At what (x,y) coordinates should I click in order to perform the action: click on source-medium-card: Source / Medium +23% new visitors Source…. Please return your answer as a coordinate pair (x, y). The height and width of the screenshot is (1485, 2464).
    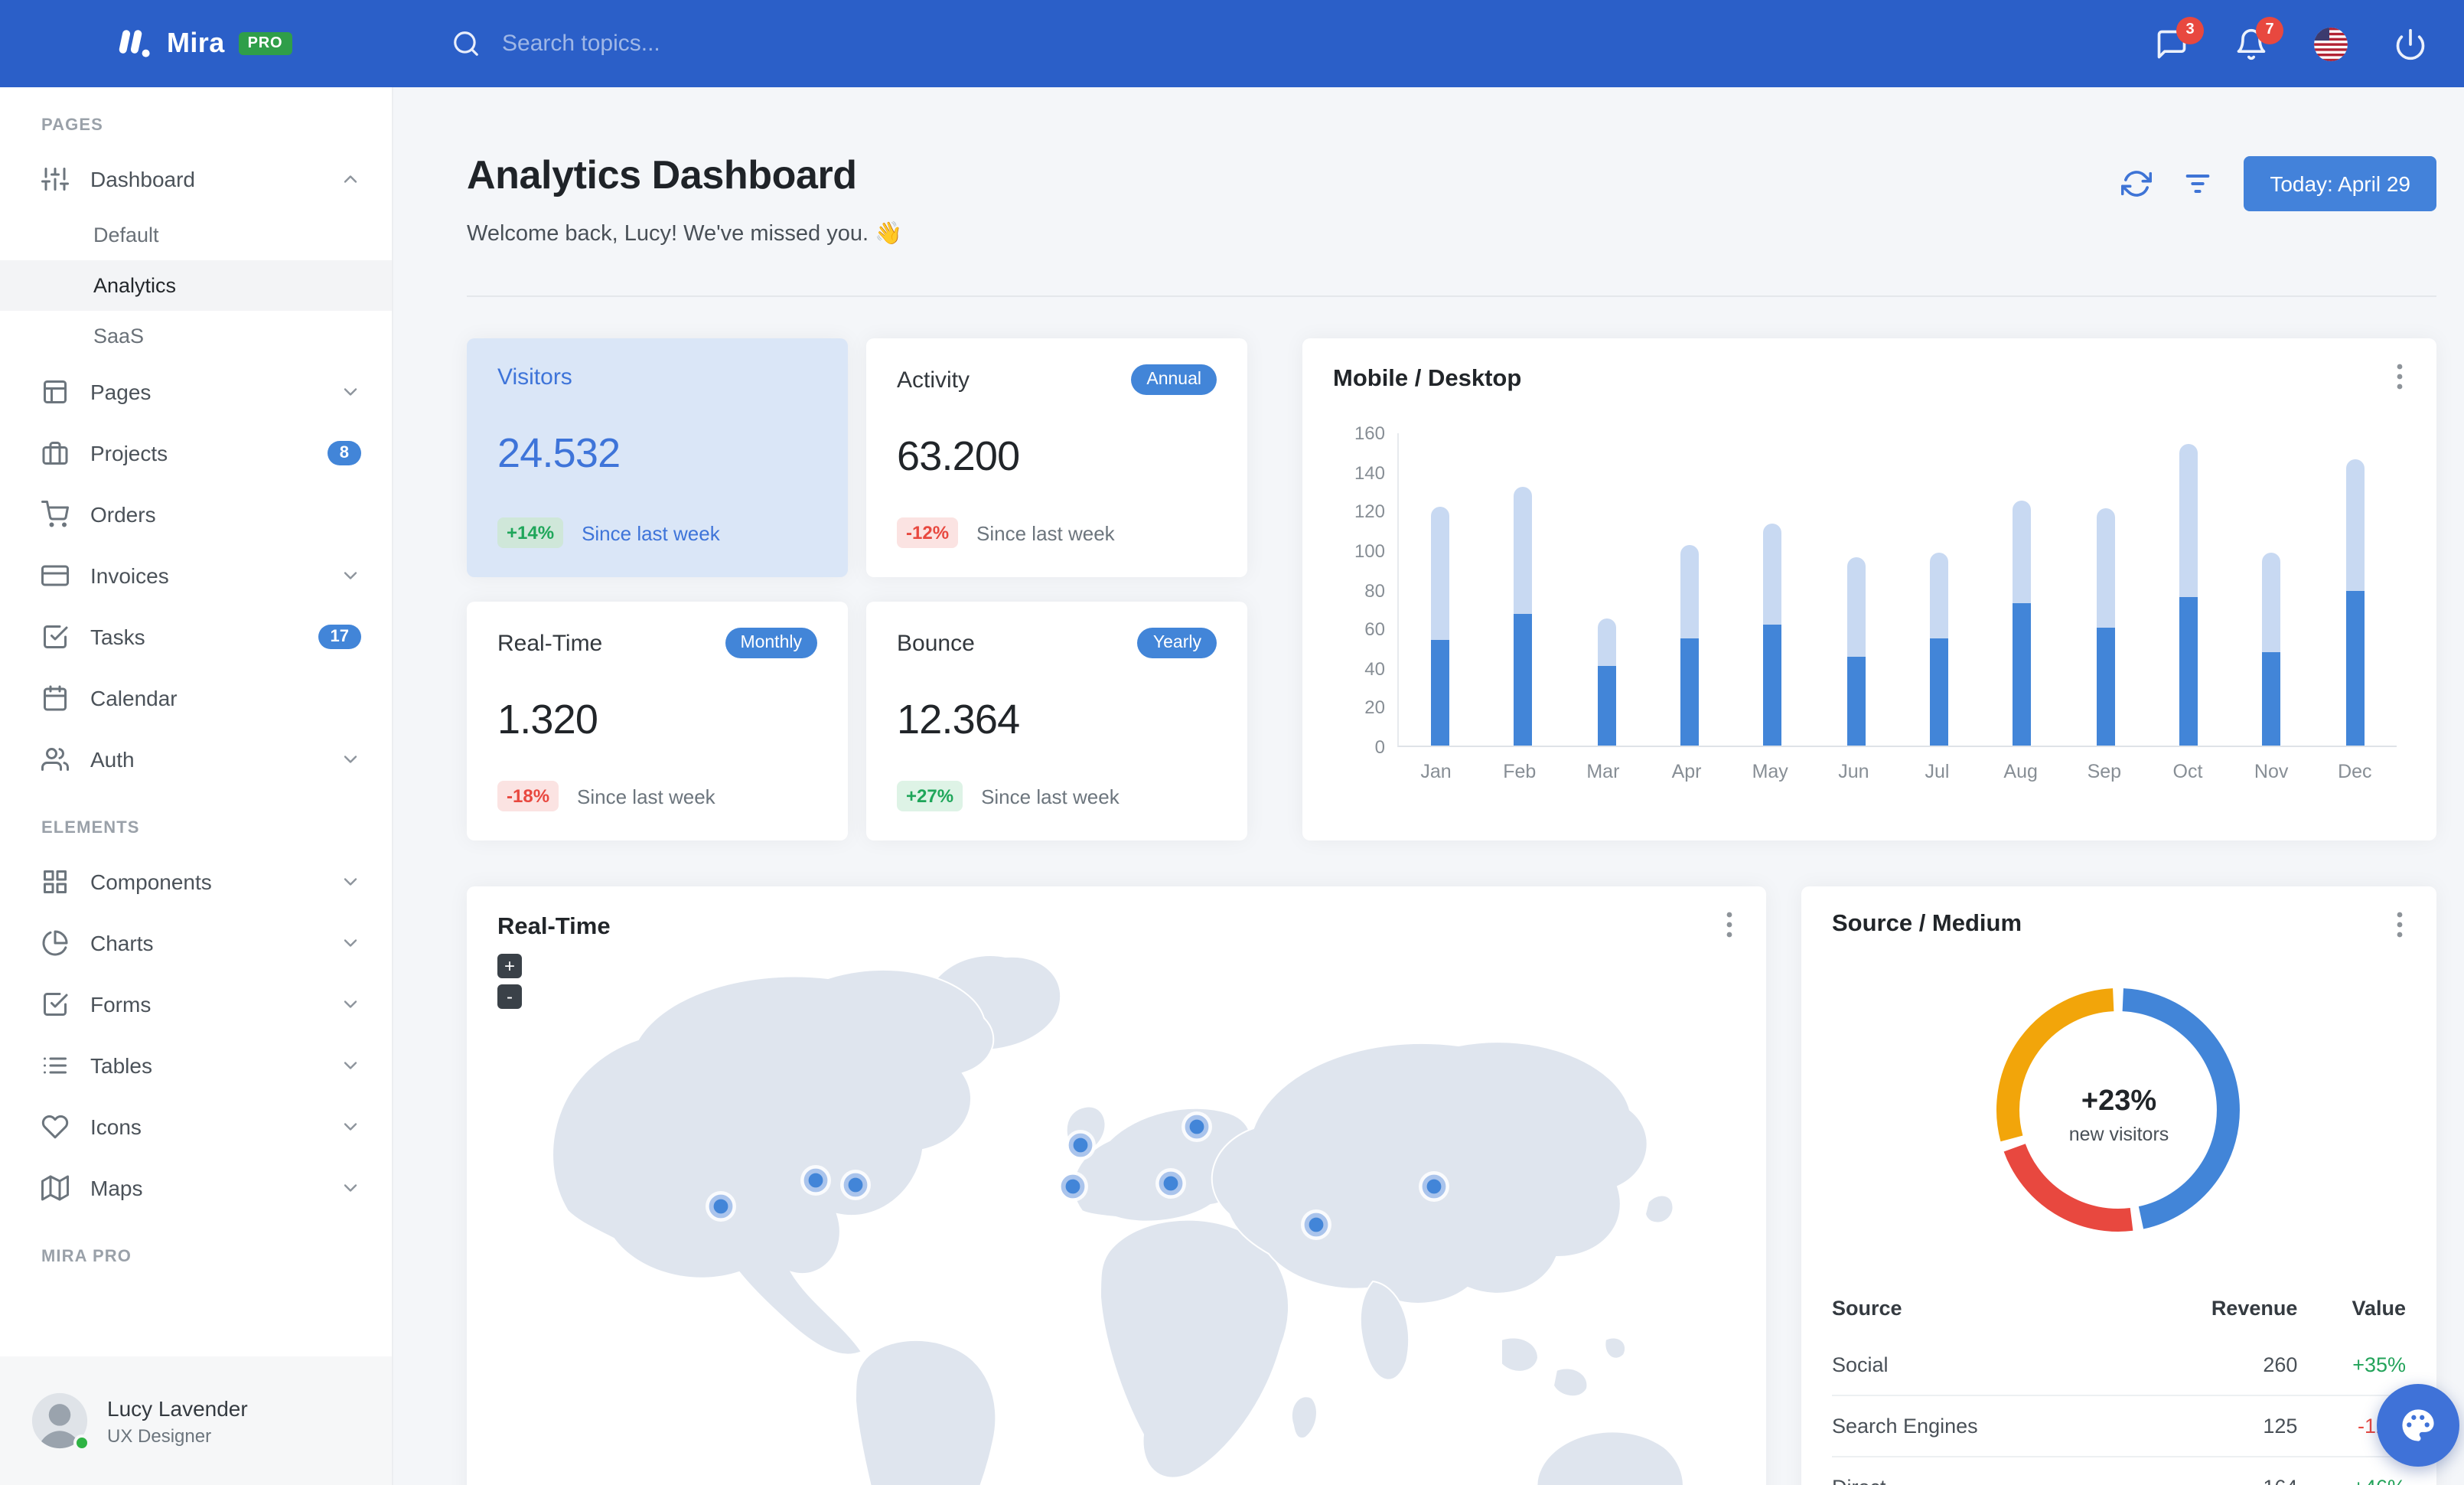
    Looking at the image, I should click on (2119, 1185).